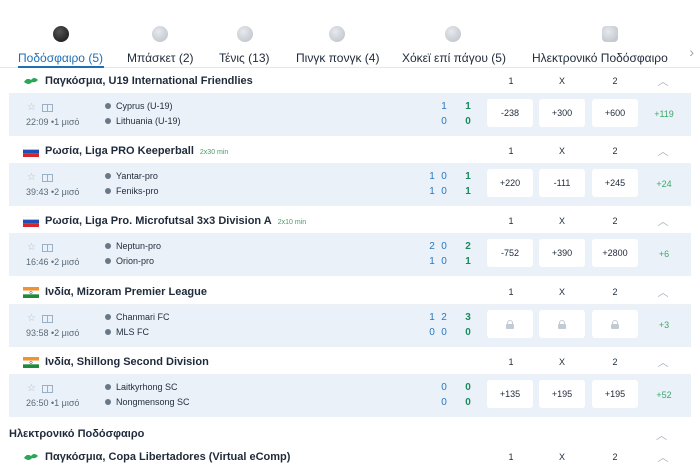 This screenshot has height=465, width=700. What do you see at coordinates (664, 254) in the screenshot?
I see `more-markets-link: +6` at bounding box center [664, 254].